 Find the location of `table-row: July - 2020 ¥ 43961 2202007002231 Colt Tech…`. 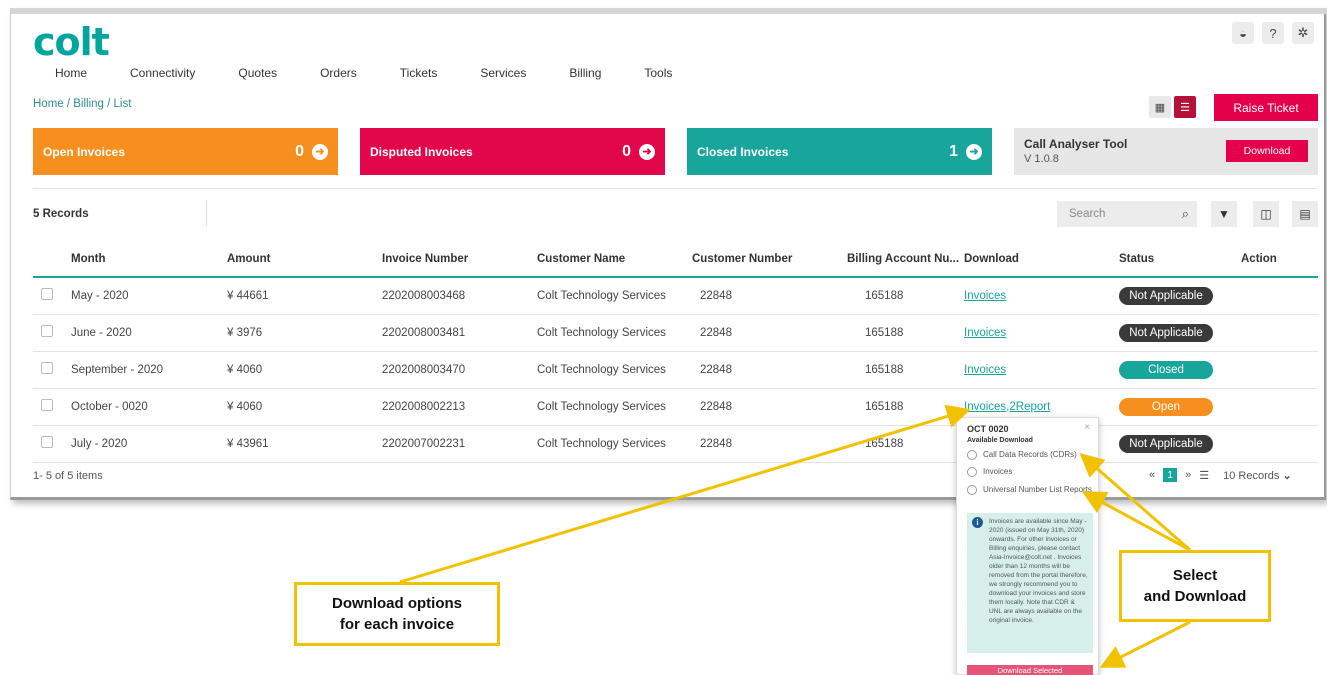

table-row: July - 2020 ¥ 43961 2202007002231 Colt Tech… is located at coordinates (675, 444).